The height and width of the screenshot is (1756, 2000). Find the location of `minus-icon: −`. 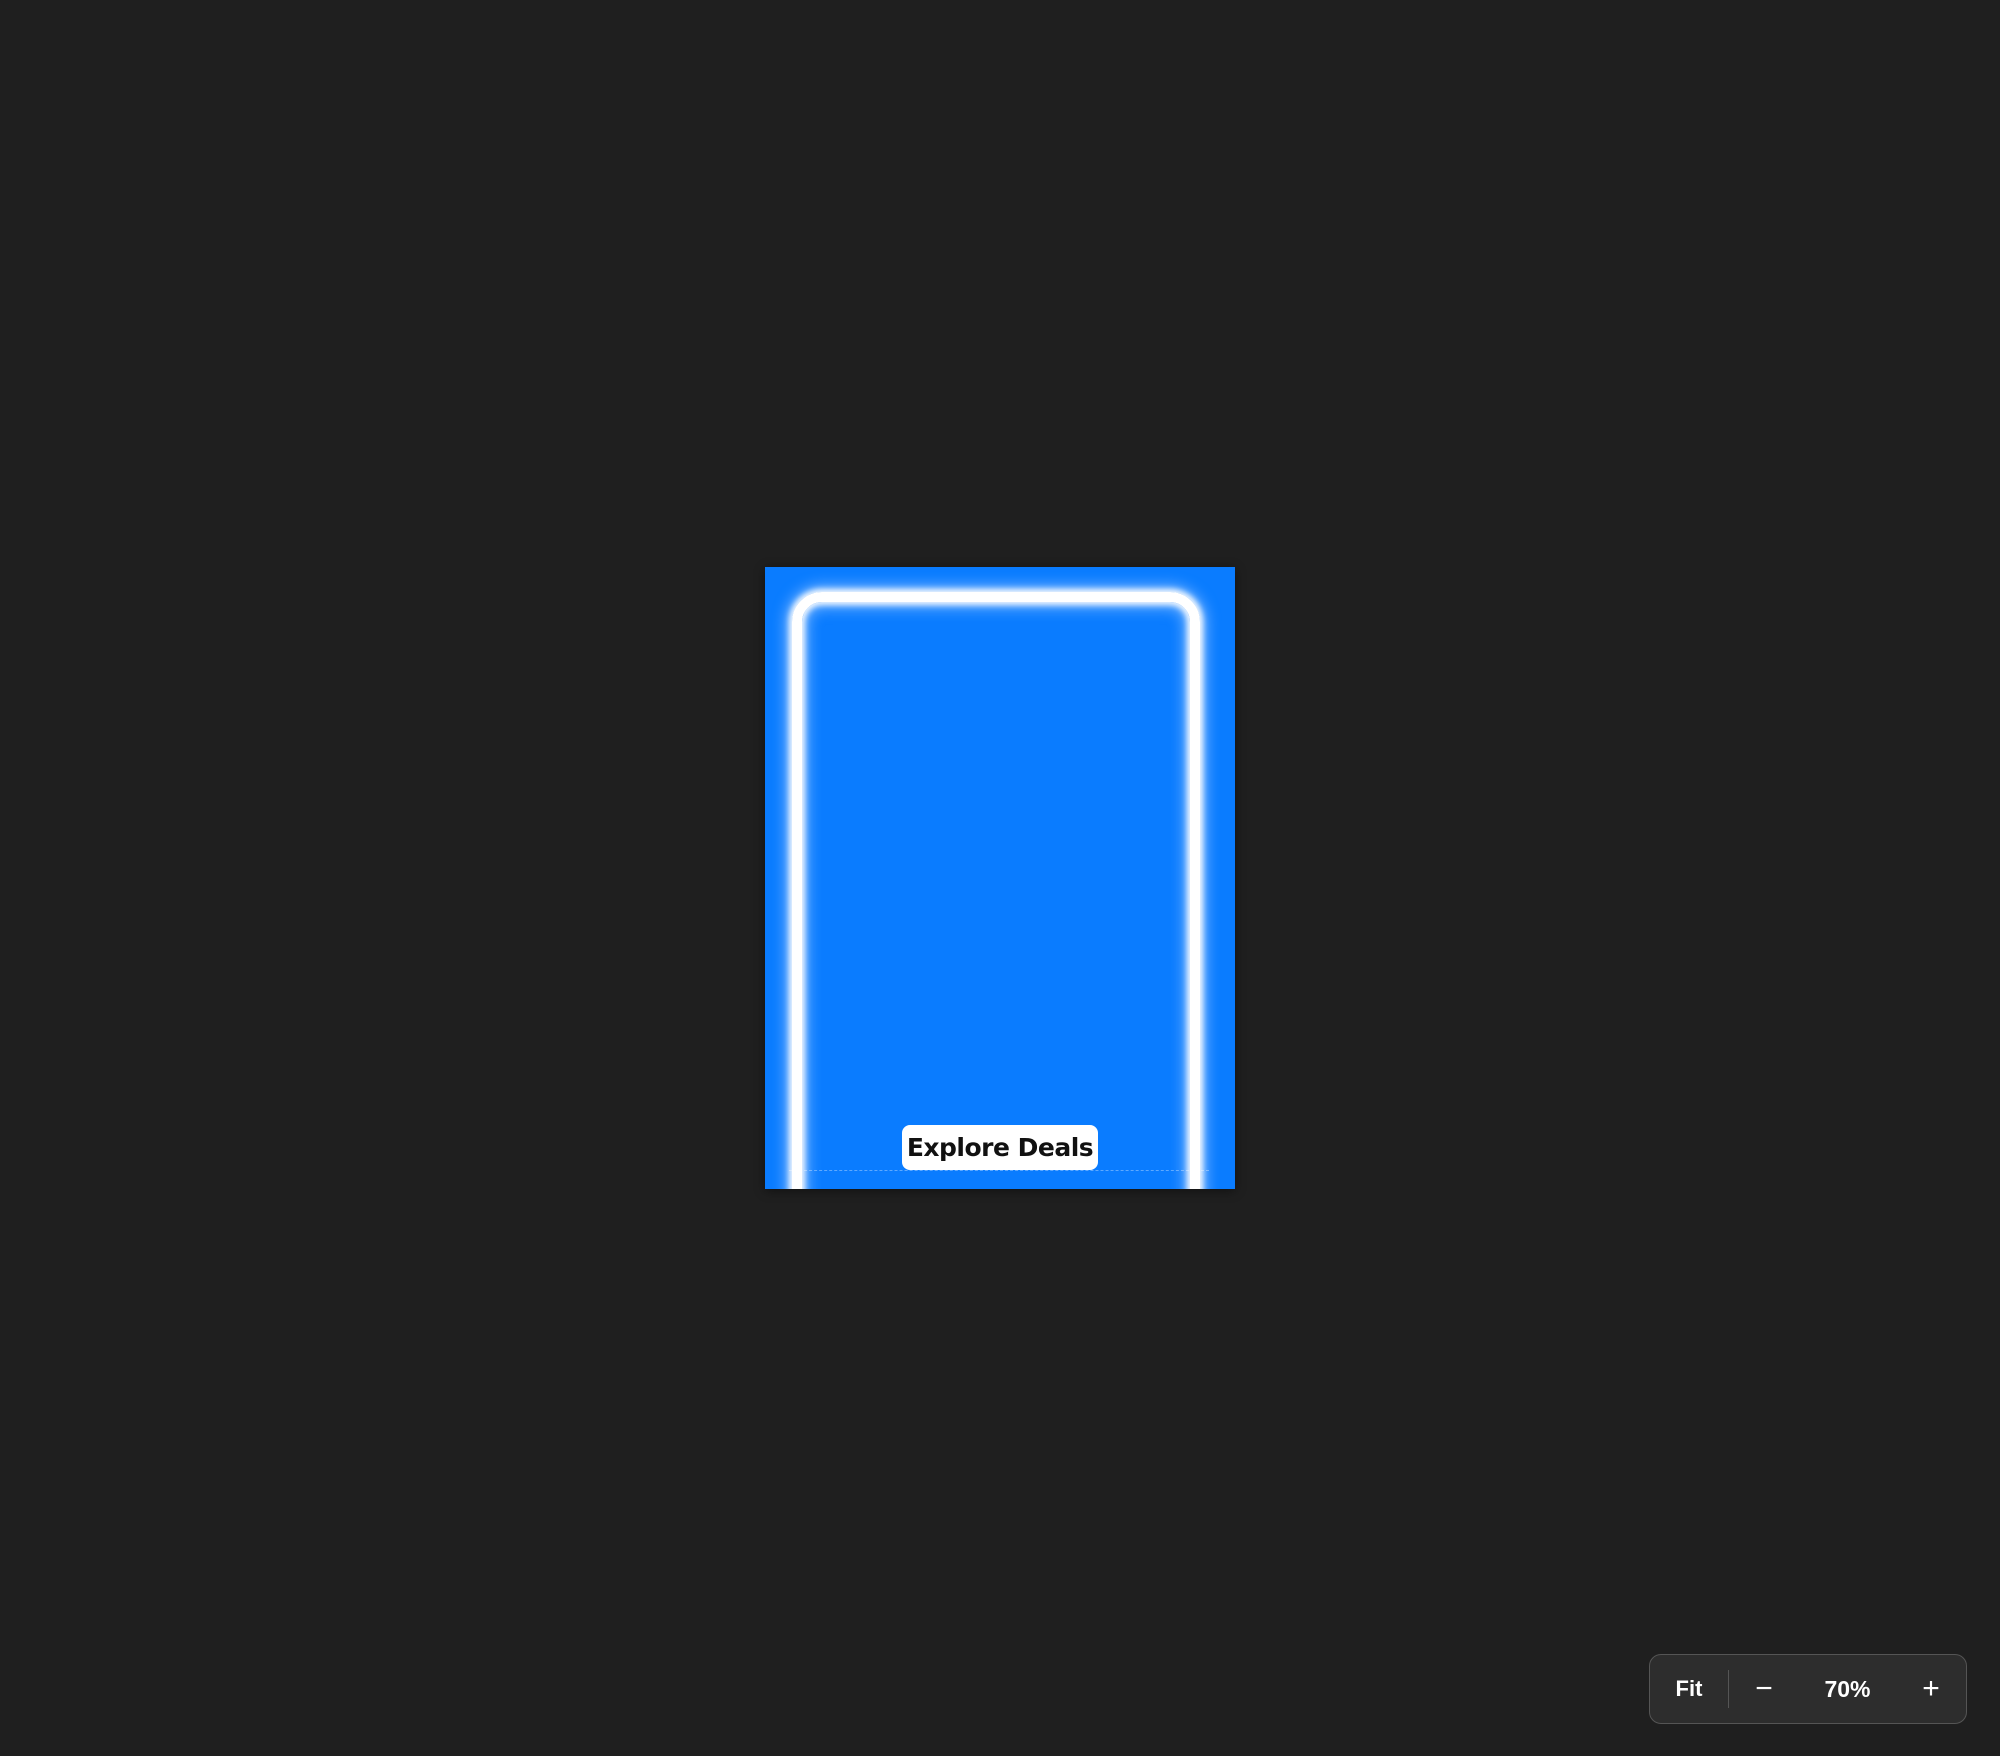

minus-icon: − is located at coordinates (1764, 1688).